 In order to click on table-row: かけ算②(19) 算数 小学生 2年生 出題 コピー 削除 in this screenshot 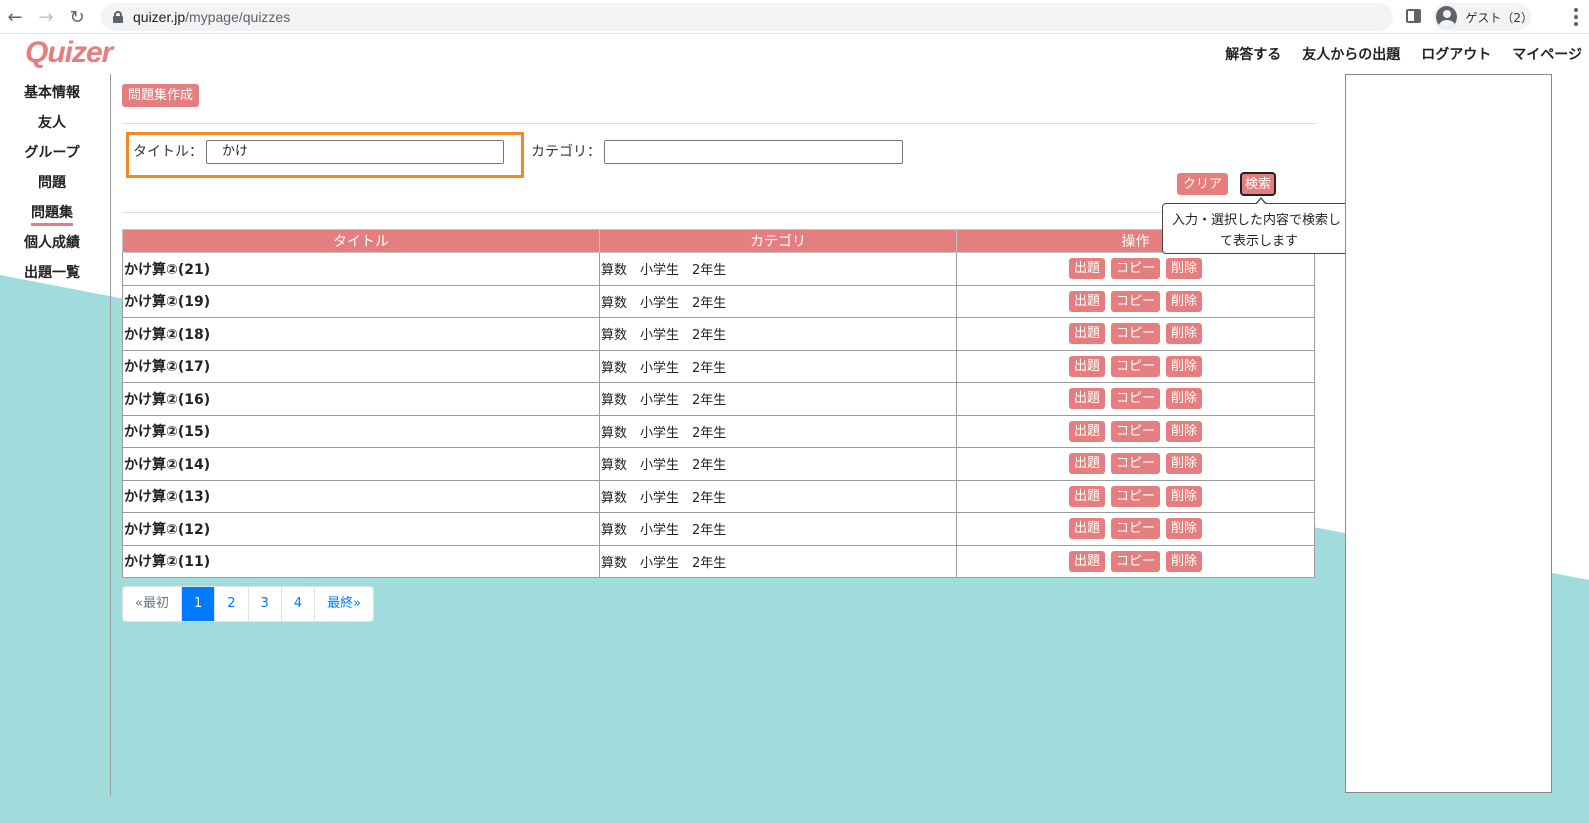, I will do `click(718, 301)`.